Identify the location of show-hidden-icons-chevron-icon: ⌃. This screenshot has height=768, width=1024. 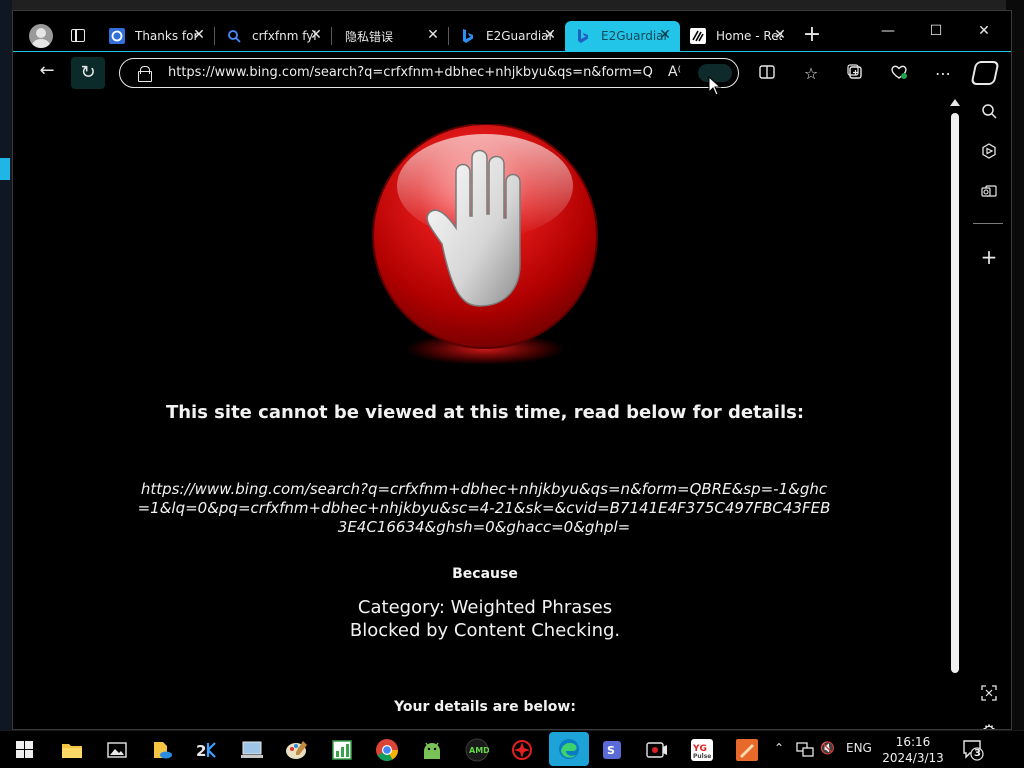
(779, 748).